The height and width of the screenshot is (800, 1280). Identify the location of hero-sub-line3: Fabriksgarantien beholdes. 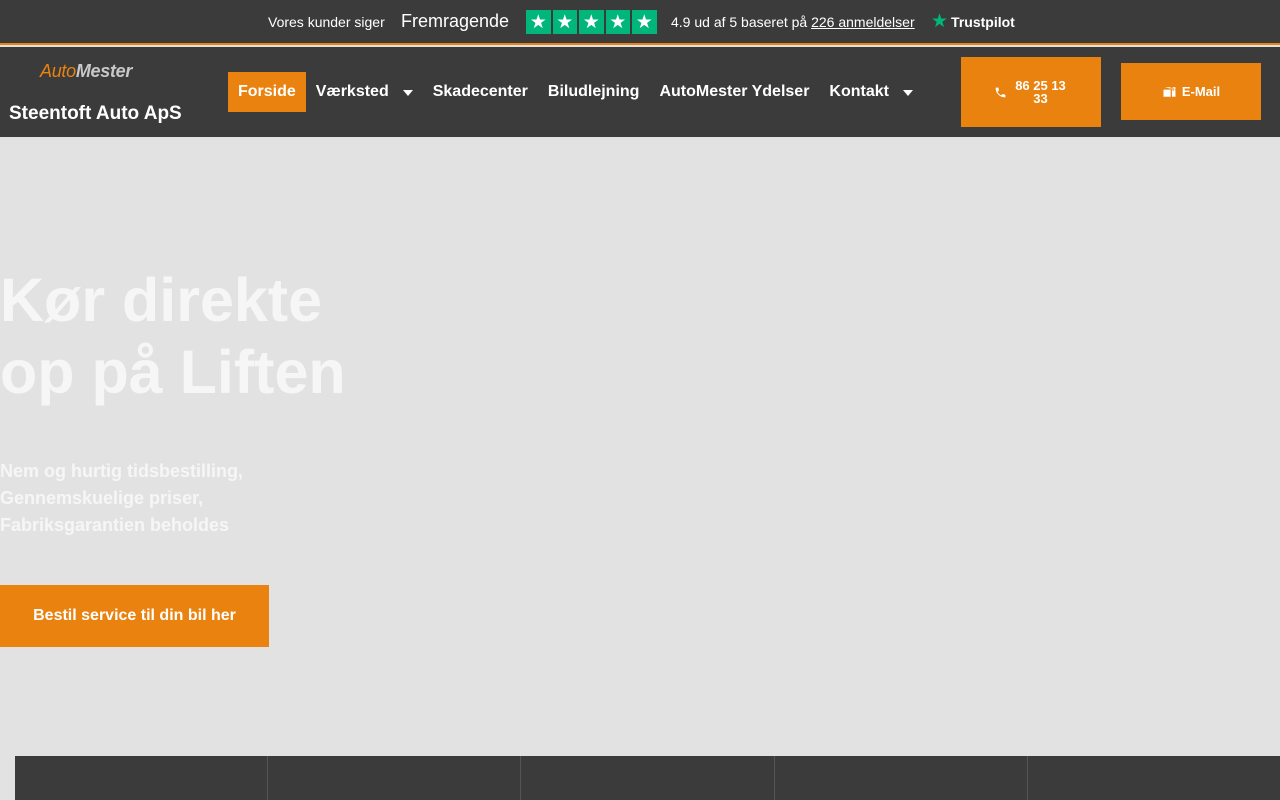
(115, 525).